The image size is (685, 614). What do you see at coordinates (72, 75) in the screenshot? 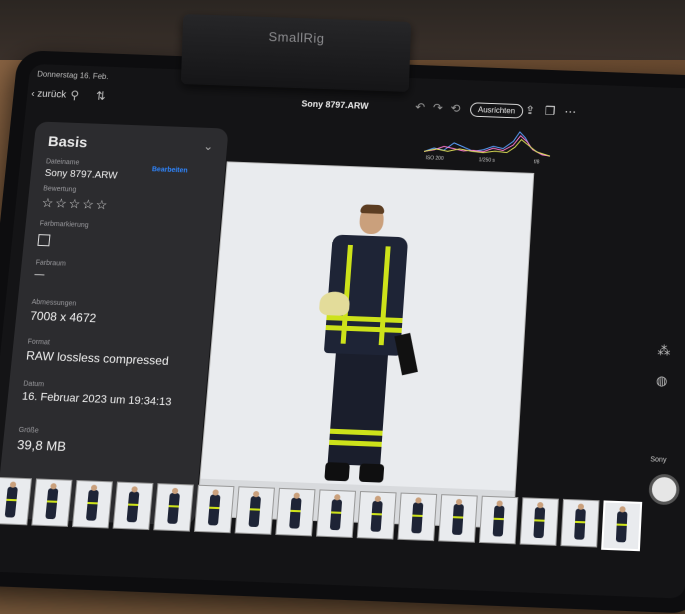
I see `status-bar-date: Donnerstag 16. Feb.` at bounding box center [72, 75].